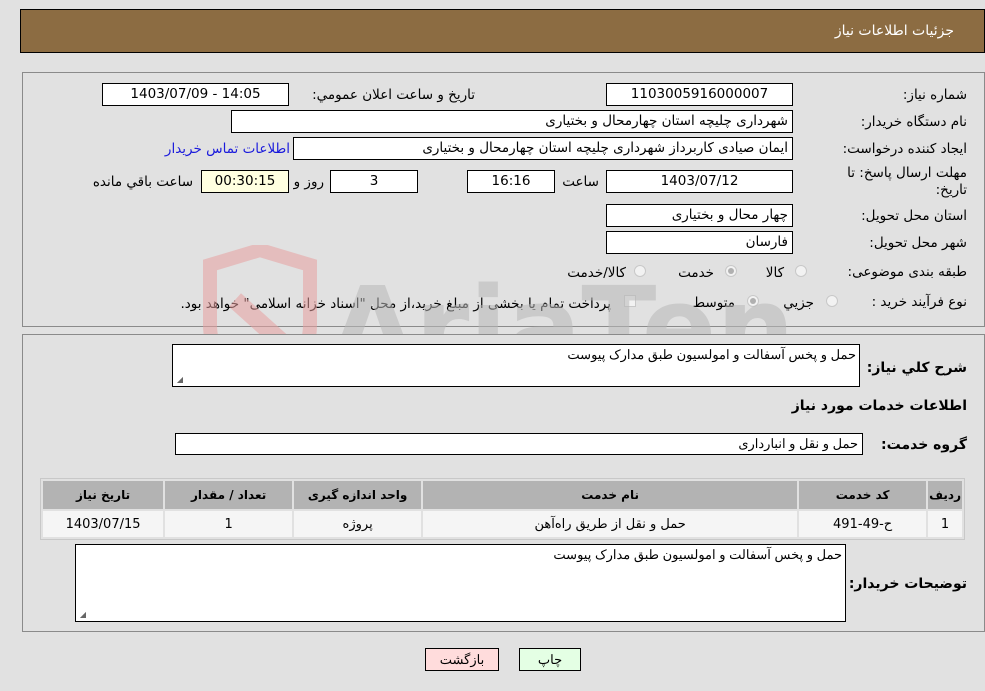 Image resolution: width=985 pixels, height=691 pixels. I want to click on deadline-label: مهلت ارسال پاسخ: تا تاریخ:, so click(907, 181).